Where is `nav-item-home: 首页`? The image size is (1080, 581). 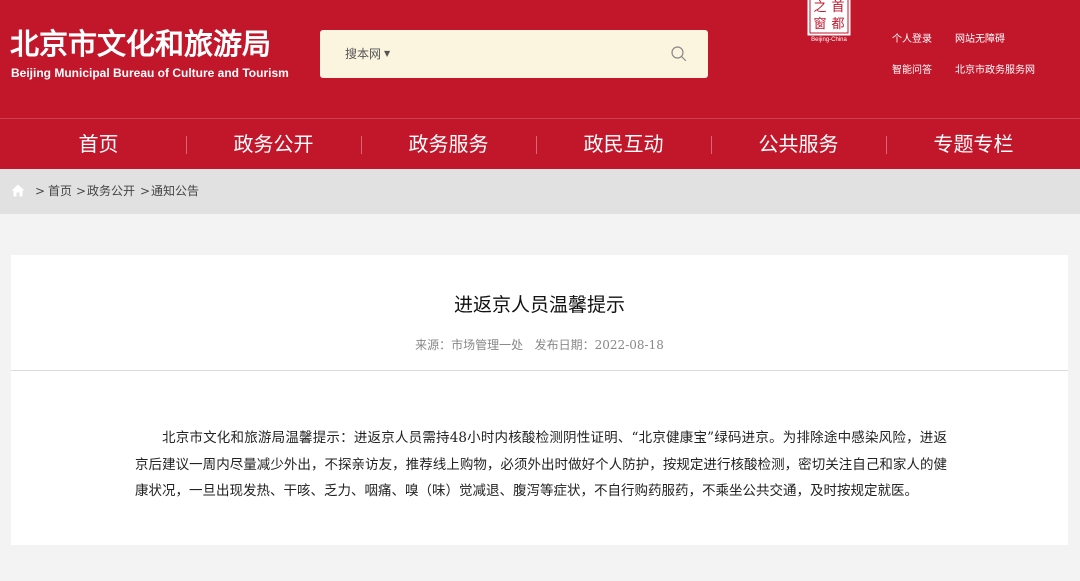 nav-item-home: 首页 is located at coordinates (98, 144).